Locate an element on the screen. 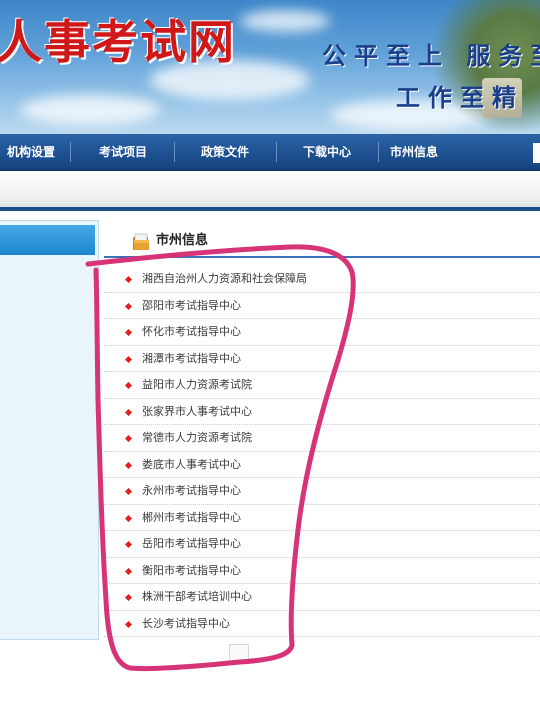  list-item: 衡阳市考试指导中心 is located at coordinates (322, 571).